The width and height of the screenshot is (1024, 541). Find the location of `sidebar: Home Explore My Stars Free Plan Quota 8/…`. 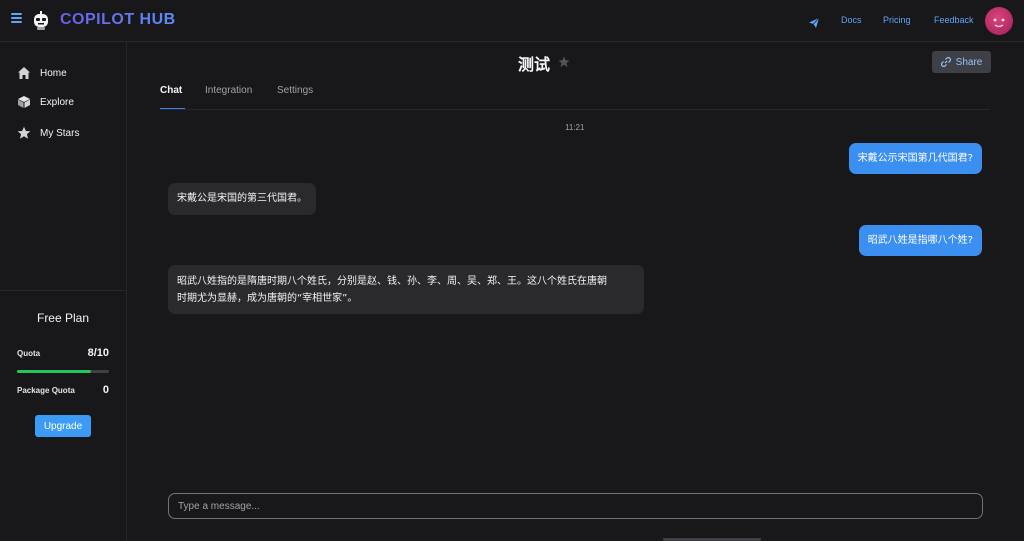

sidebar: Home Explore My Stars Free Plan Quota 8/… is located at coordinates (63, 291).